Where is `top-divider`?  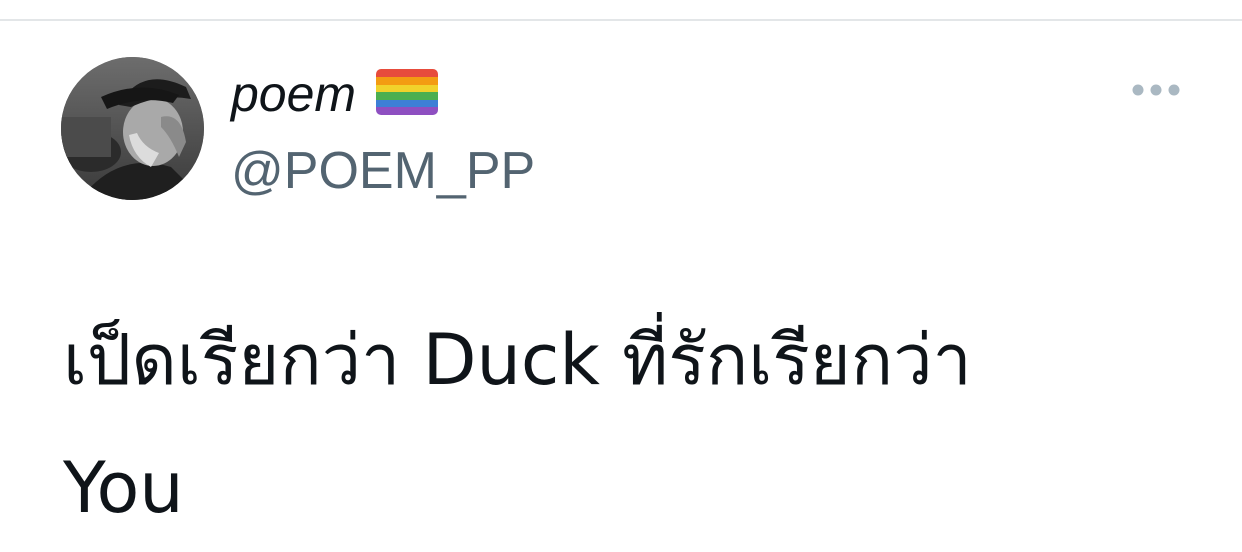 top-divider is located at coordinates (621, 20).